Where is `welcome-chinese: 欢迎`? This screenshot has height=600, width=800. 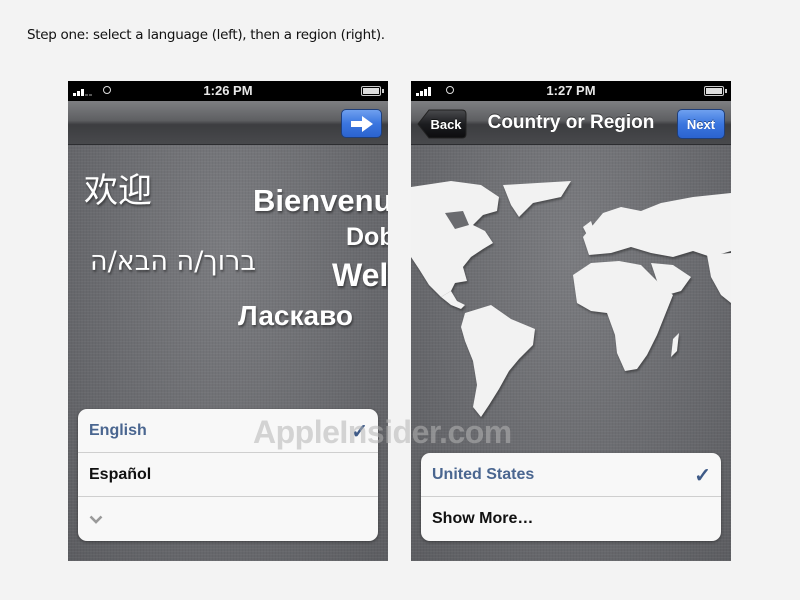
welcome-chinese: 欢迎 is located at coordinates (118, 191).